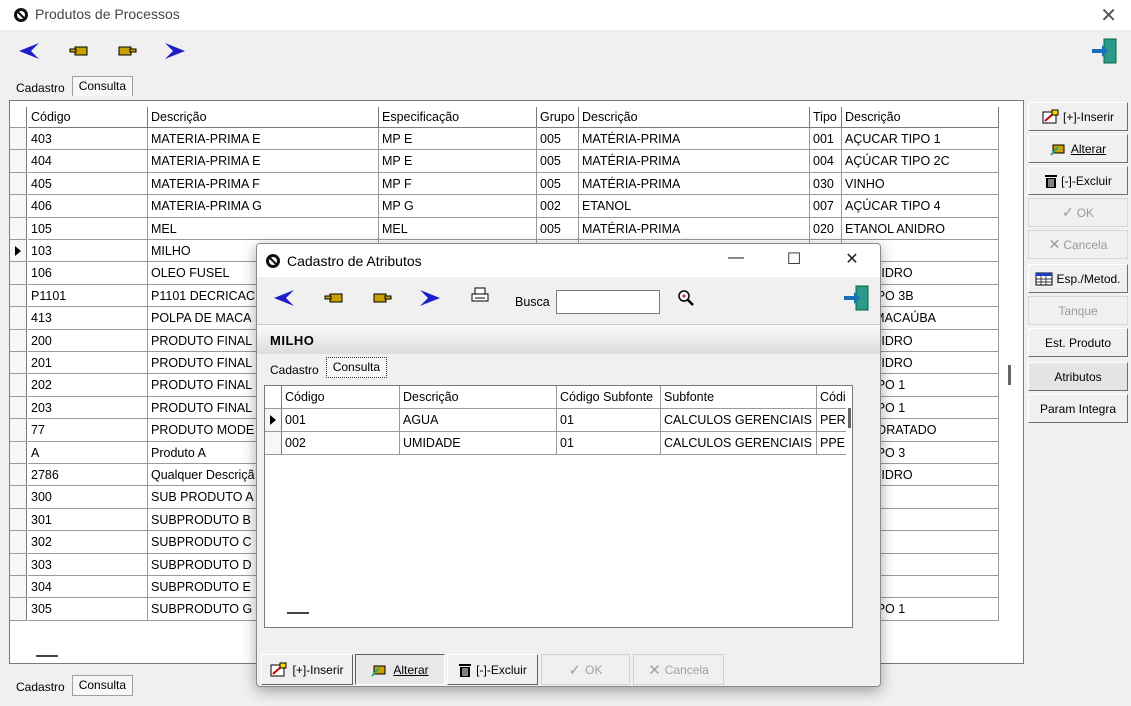 The width and height of the screenshot is (1131, 706). Describe the element at coordinates (88, 542) in the screenshot. I see `cell-codigo: 302` at that location.